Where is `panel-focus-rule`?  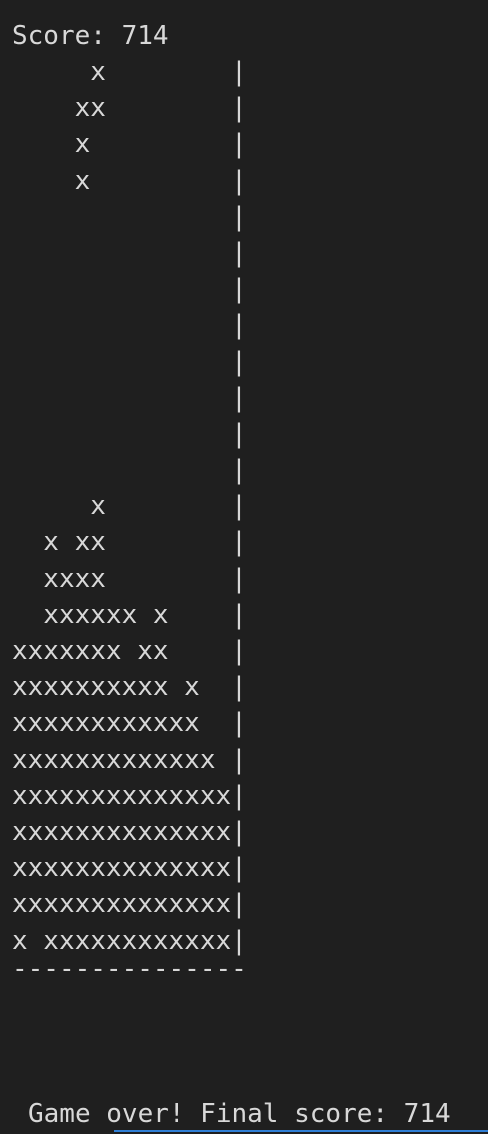 panel-focus-rule is located at coordinates (301, 1131).